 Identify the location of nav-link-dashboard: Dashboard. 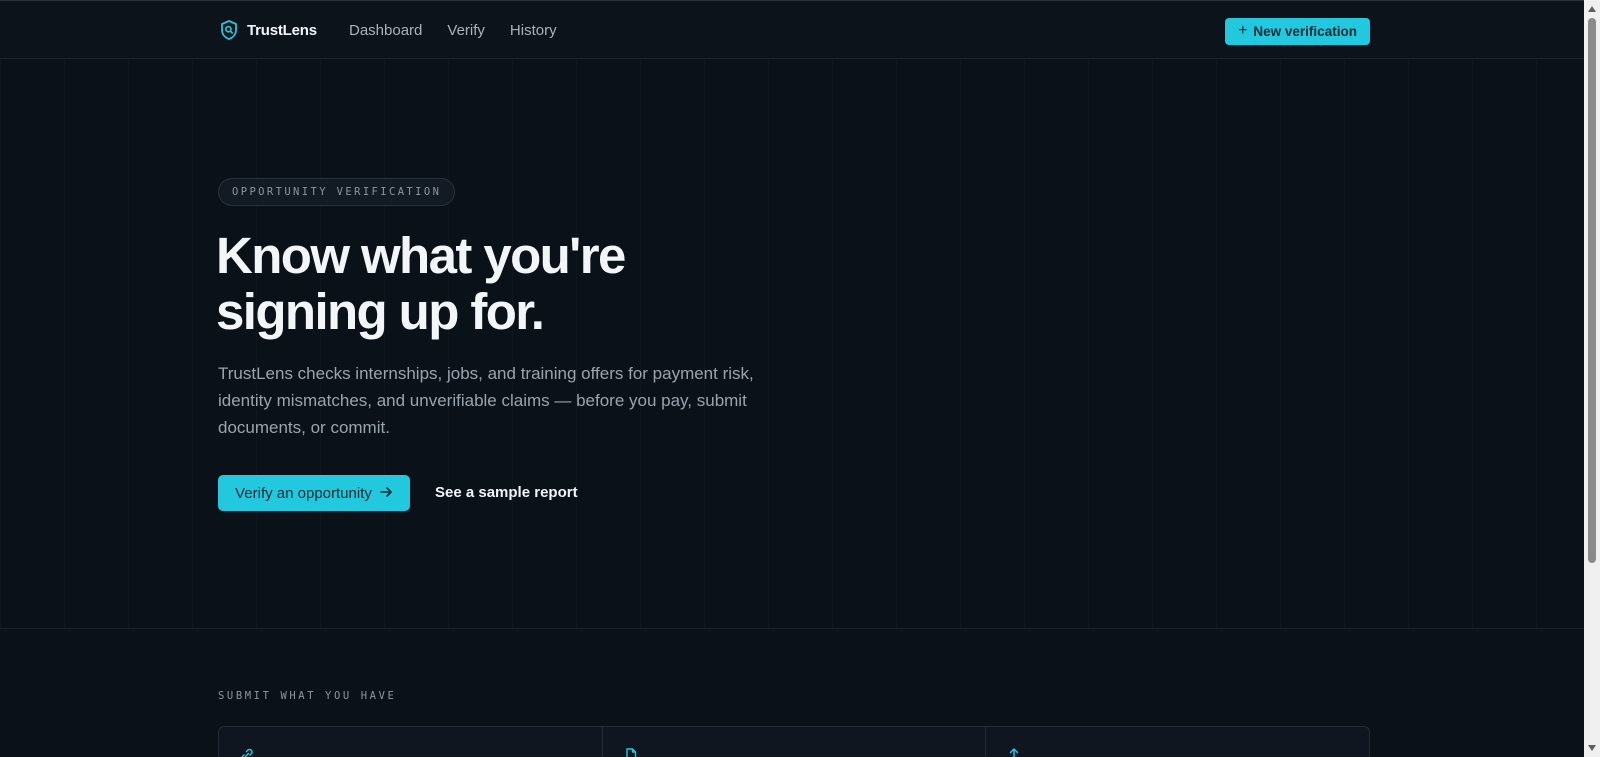
(385, 30).